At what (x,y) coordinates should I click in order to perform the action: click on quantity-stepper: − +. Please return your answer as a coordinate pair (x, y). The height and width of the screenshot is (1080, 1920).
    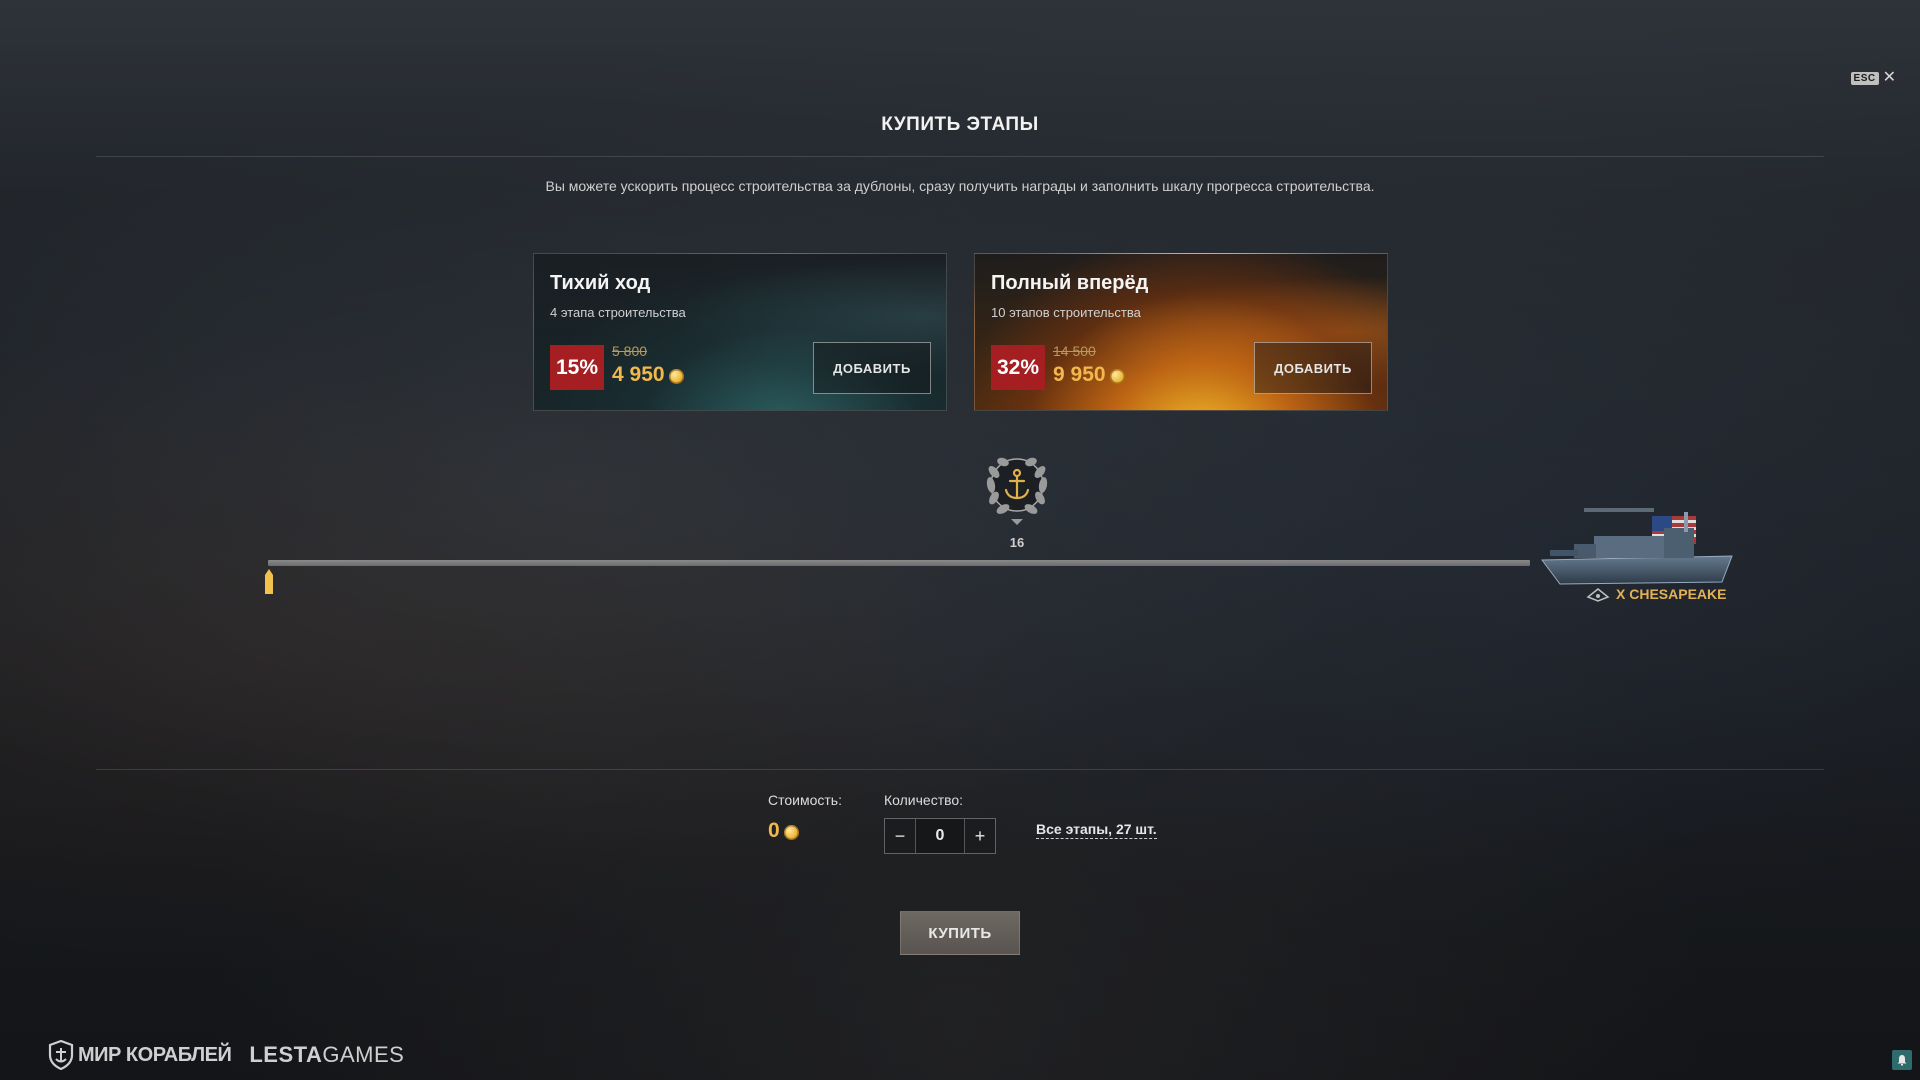
    Looking at the image, I should click on (940, 836).